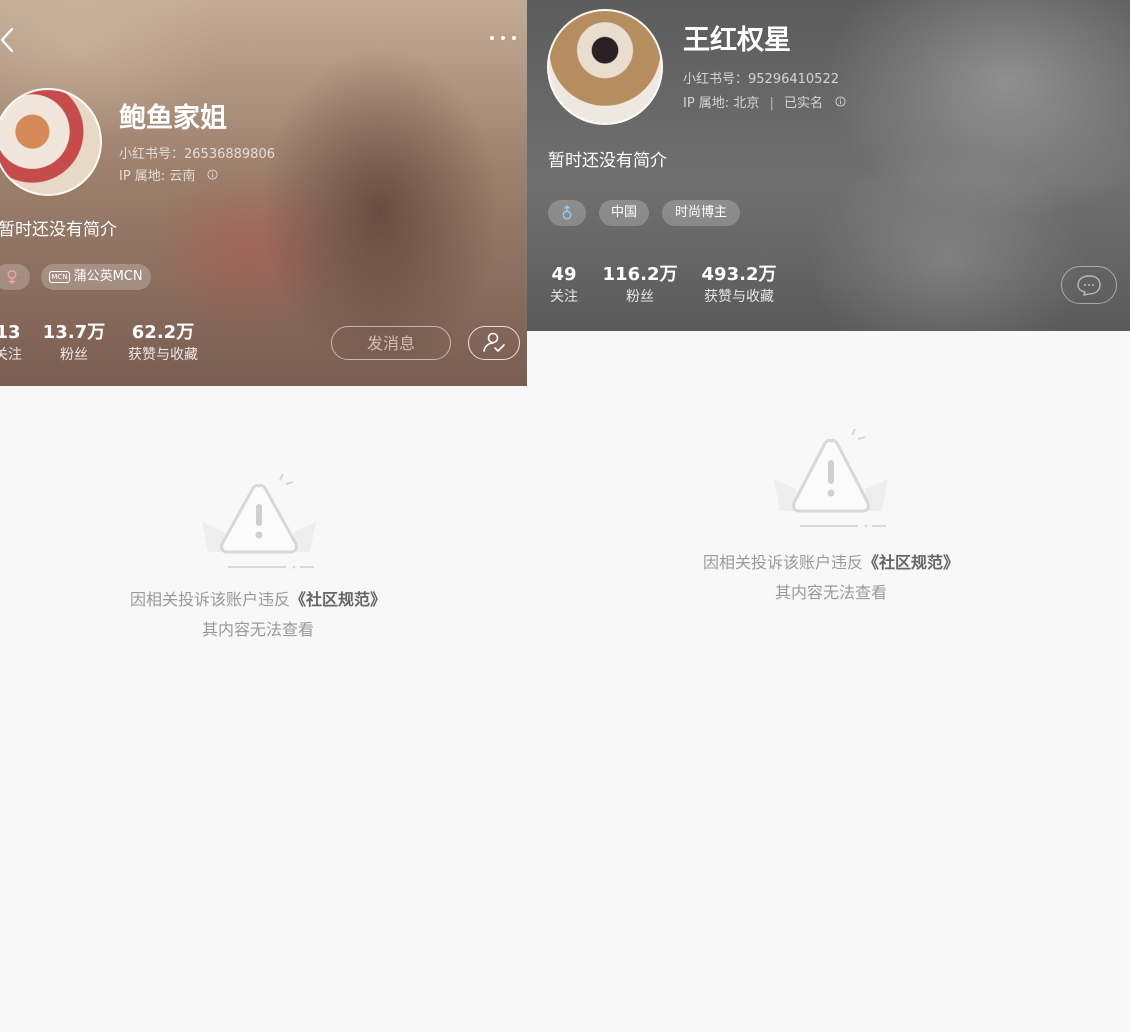  I want to click on likes-stat: 62.2万 获赞与收藏, so click(163, 344).